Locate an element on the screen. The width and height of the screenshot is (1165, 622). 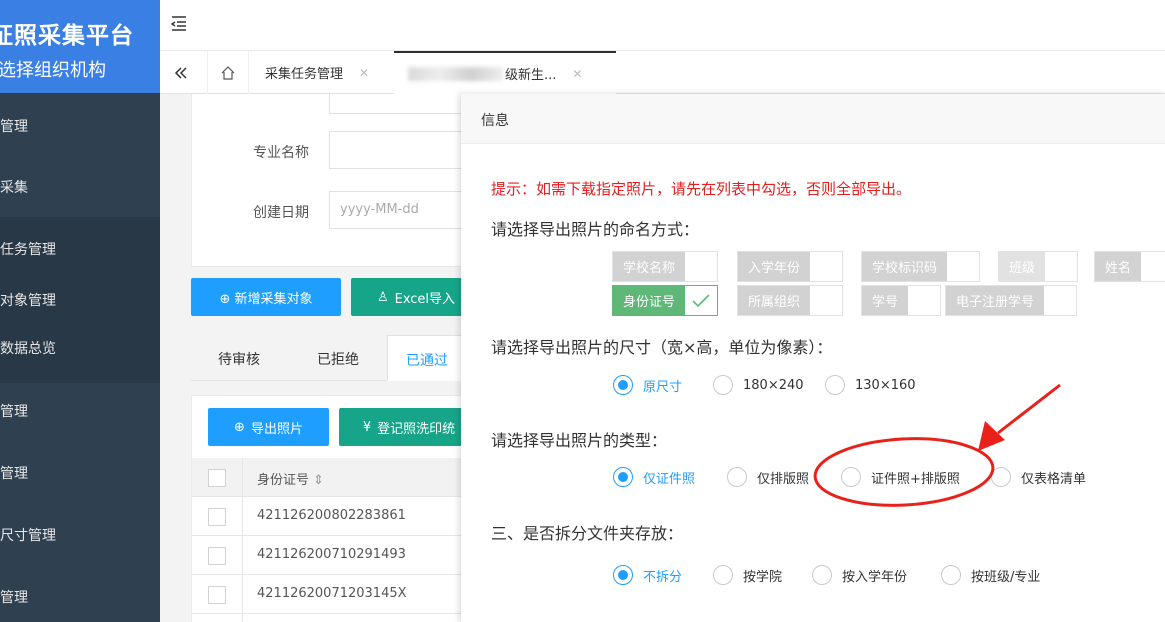
type-option-table-only: 仅表格清单 is located at coordinates (1038, 477).